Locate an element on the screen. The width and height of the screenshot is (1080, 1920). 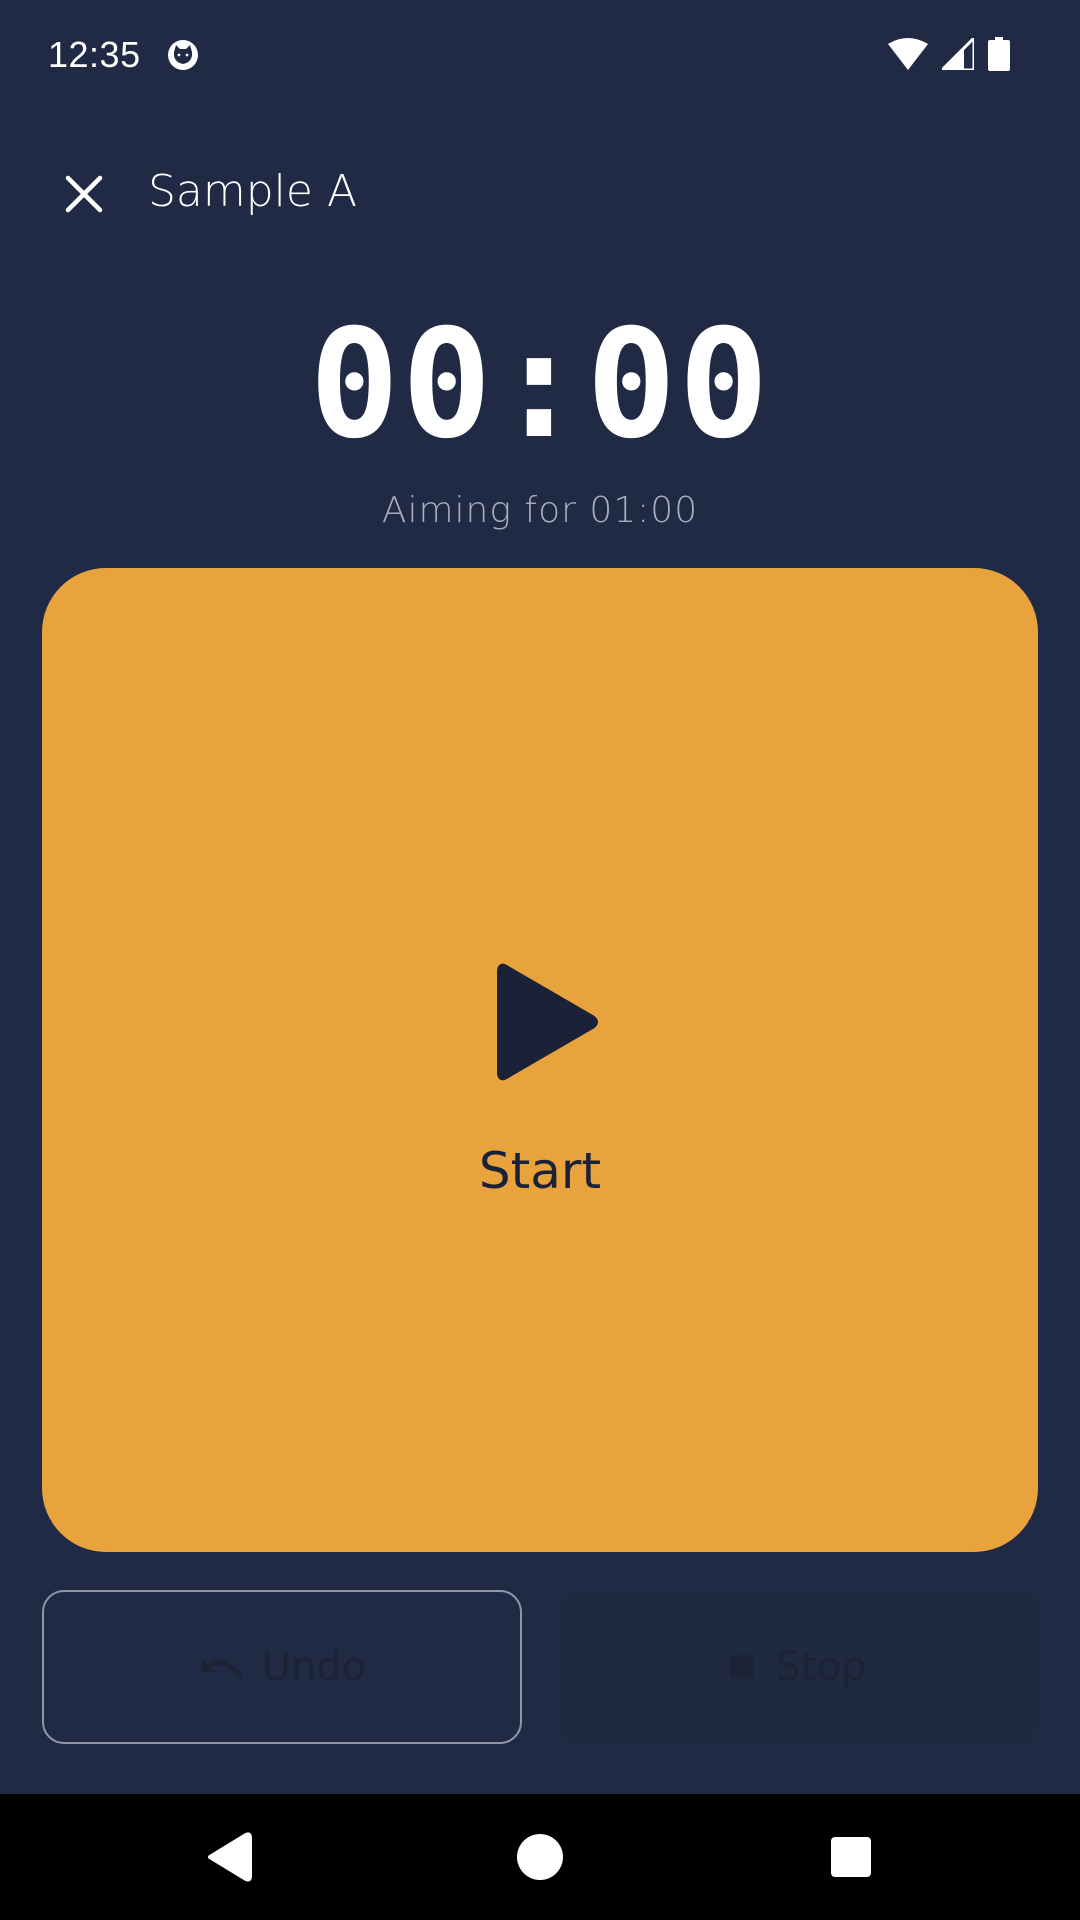
recents-button is located at coordinates (851, 1857).